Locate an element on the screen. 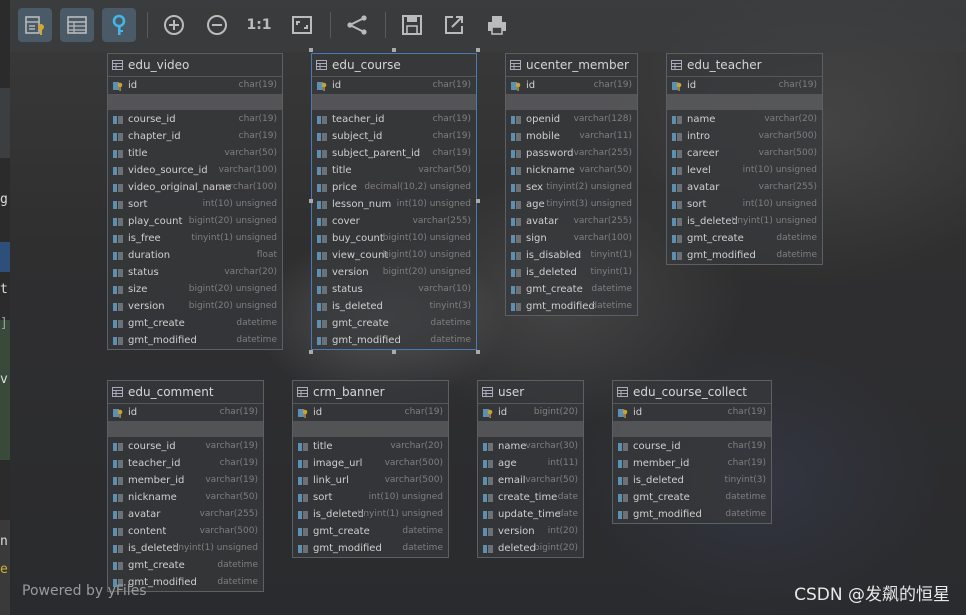 The width and height of the screenshot is (966, 615). table-header: edu_teacher is located at coordinates (744, 65).